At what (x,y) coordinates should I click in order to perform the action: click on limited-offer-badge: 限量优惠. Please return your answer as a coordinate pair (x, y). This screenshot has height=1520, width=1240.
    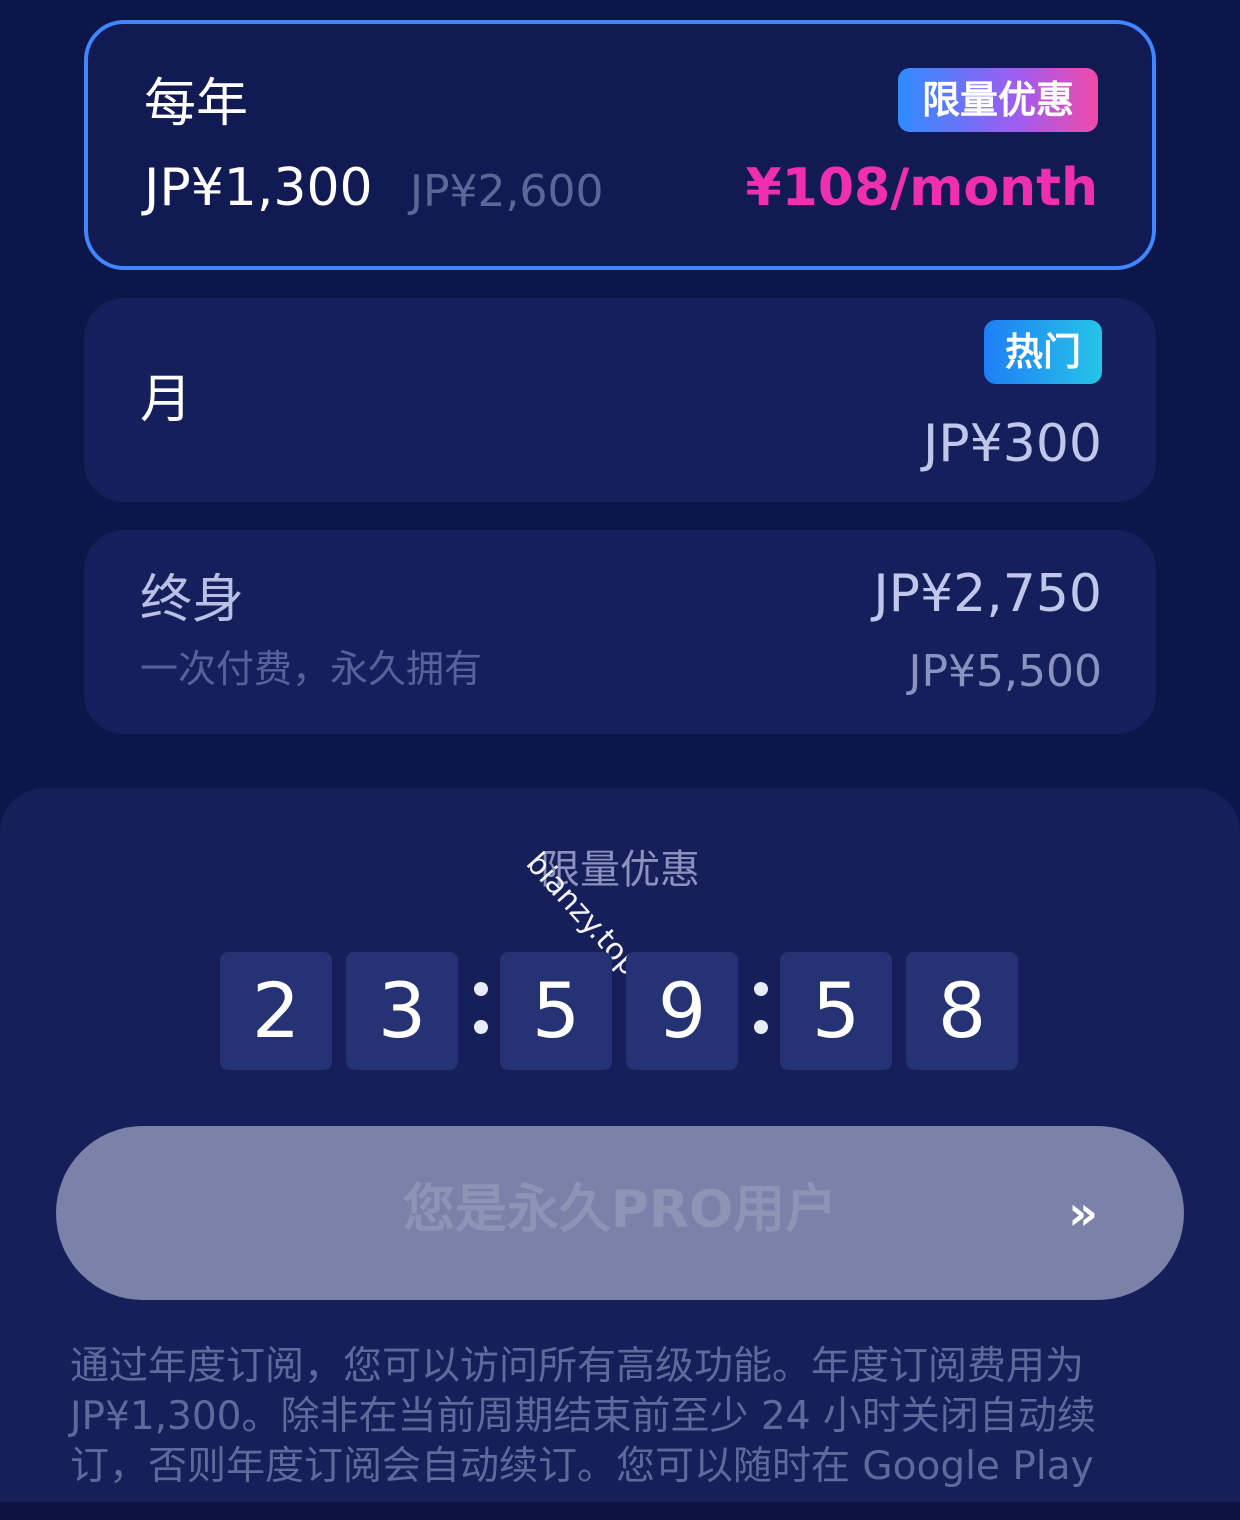
    Looking at the image, I should click on (998, 100).